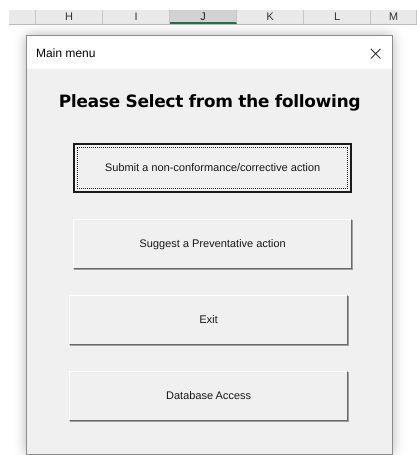 The width and height of the screenshot is (417, 455). I want to click on column-header: M, so click(394, 17).